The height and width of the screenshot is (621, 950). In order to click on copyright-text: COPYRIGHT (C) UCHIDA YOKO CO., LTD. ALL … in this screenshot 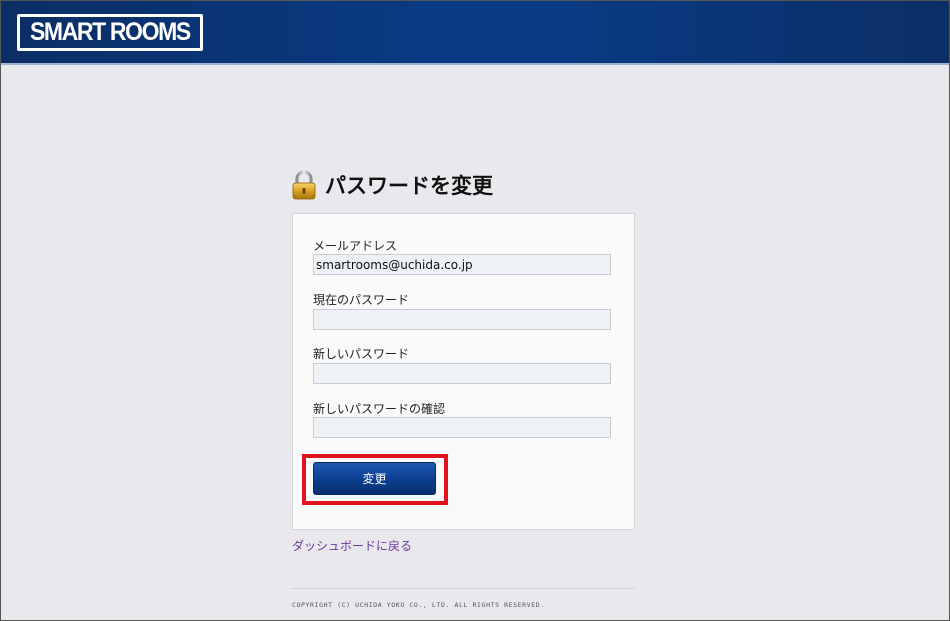, I will do `click(418, 605)`.